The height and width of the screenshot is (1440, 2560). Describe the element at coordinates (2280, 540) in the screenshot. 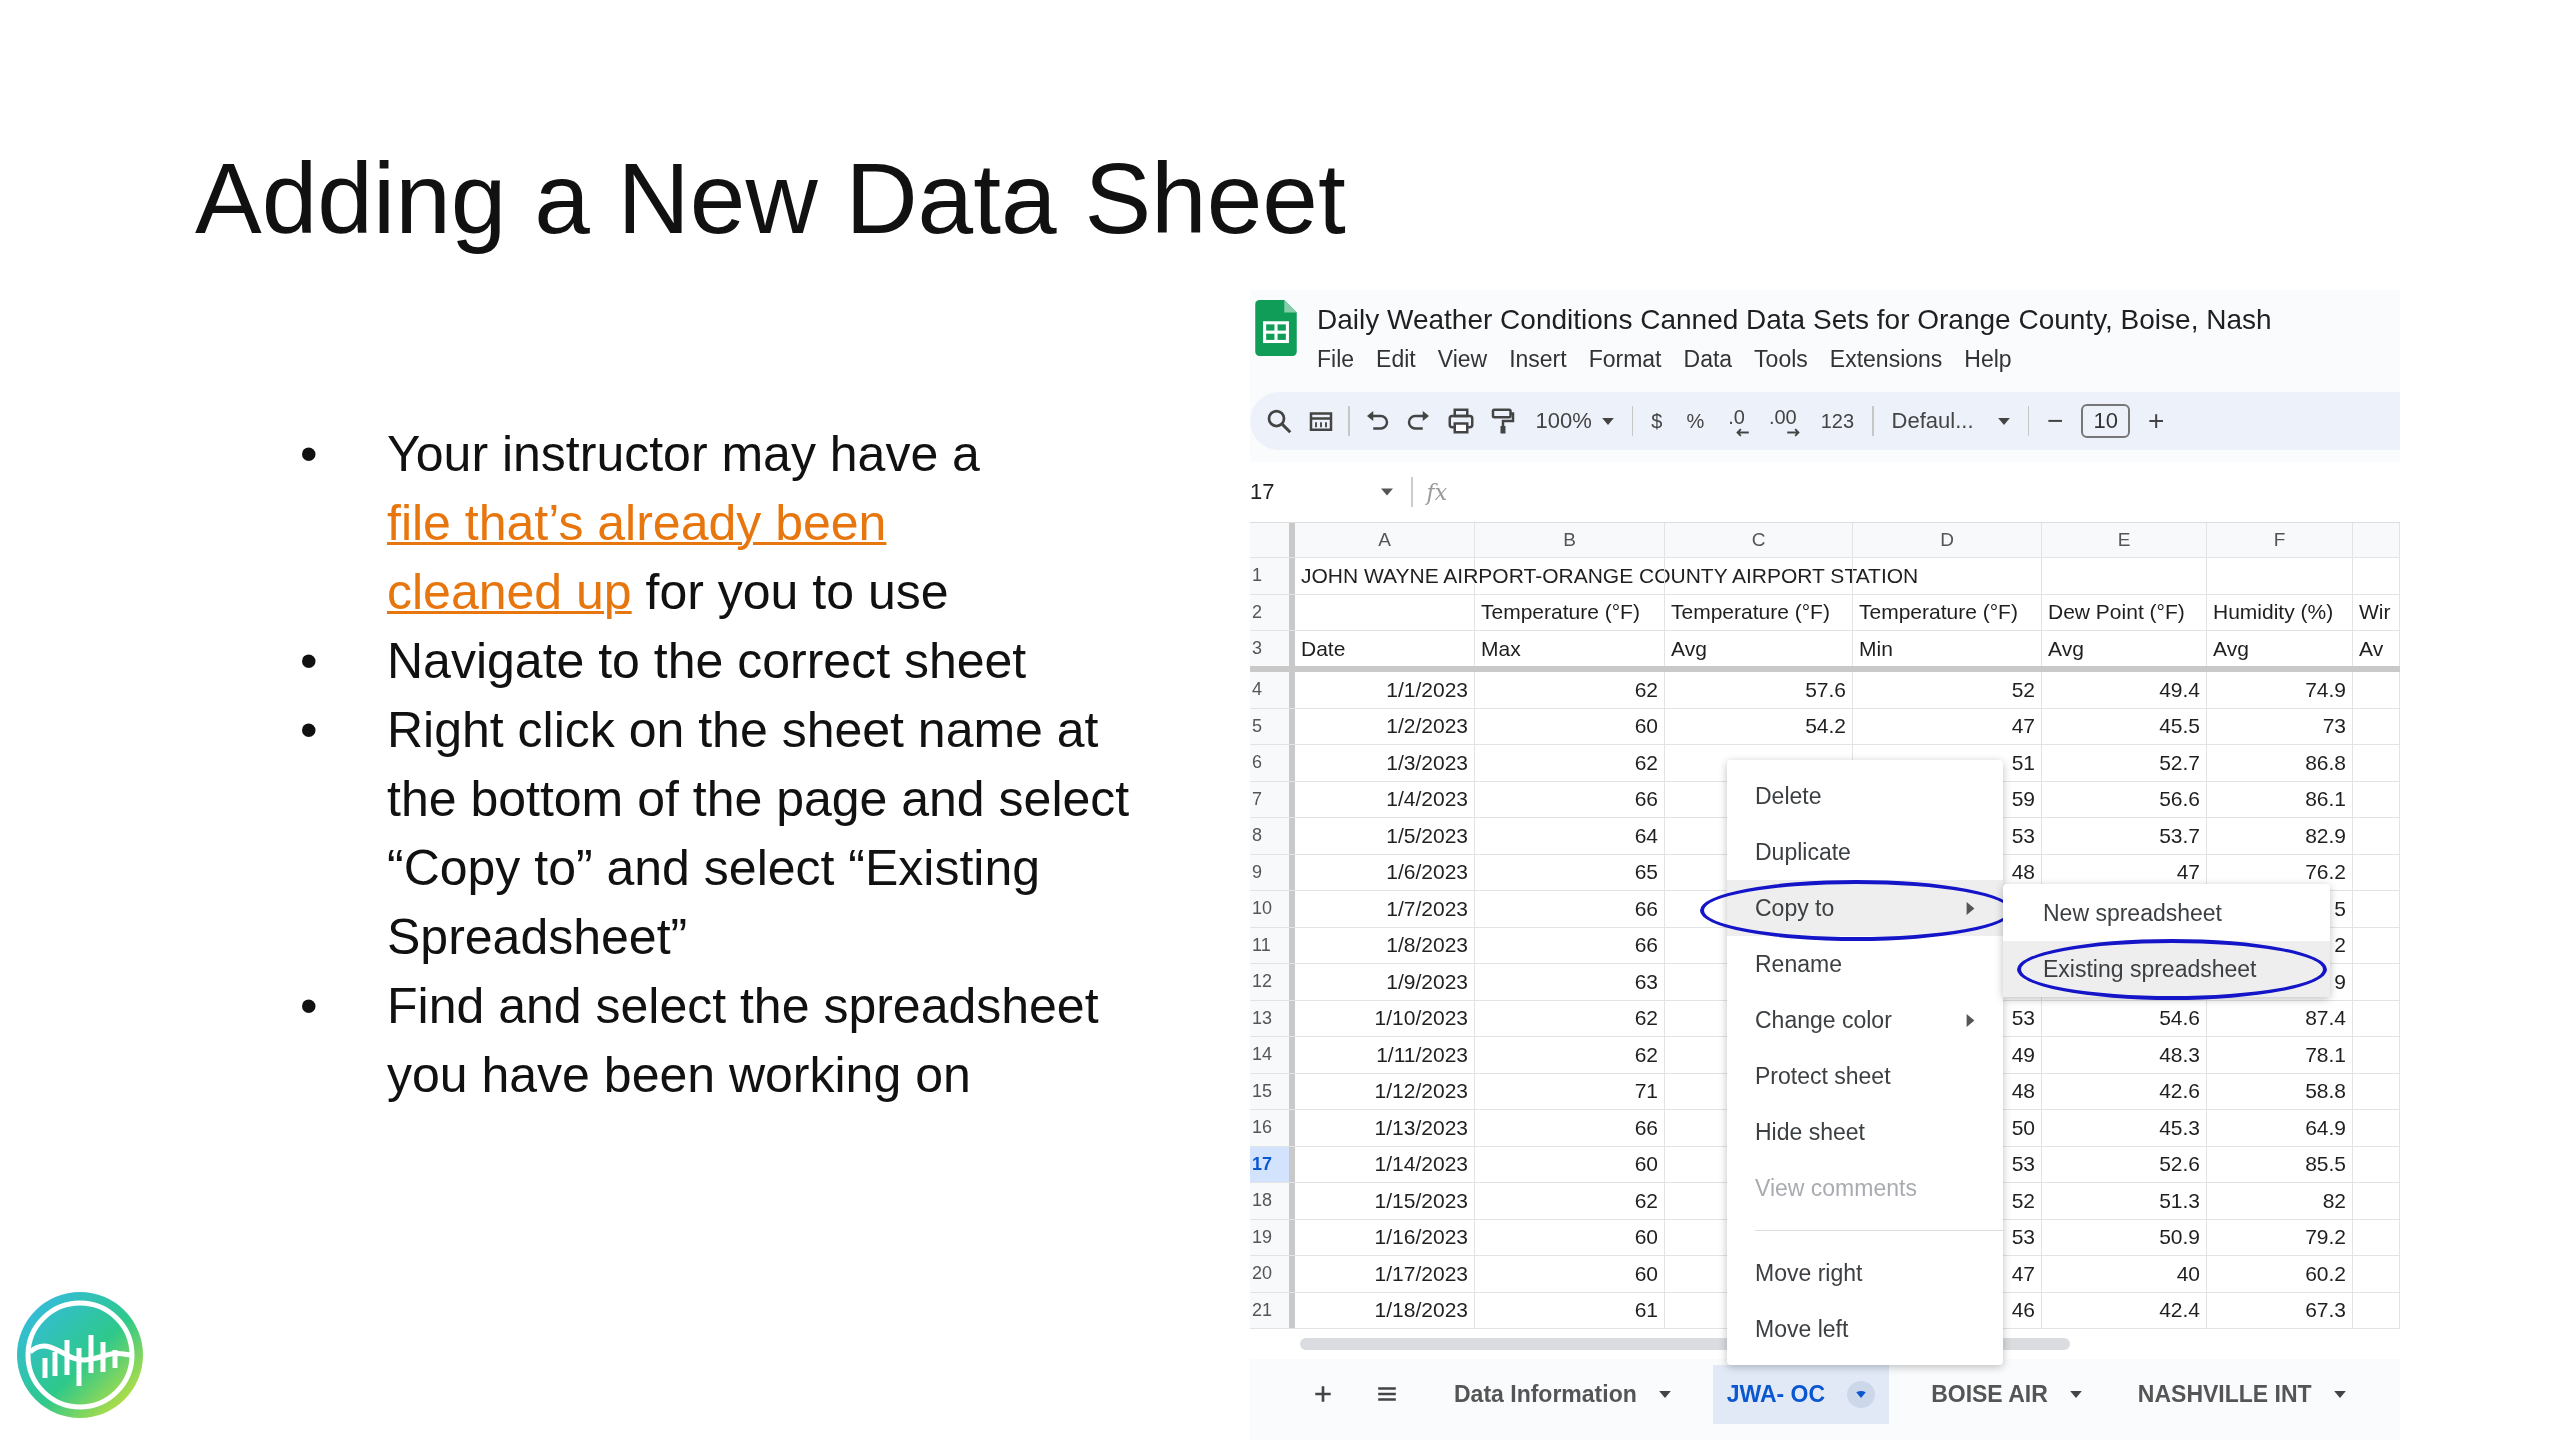

I see `column-header: F` at that location.